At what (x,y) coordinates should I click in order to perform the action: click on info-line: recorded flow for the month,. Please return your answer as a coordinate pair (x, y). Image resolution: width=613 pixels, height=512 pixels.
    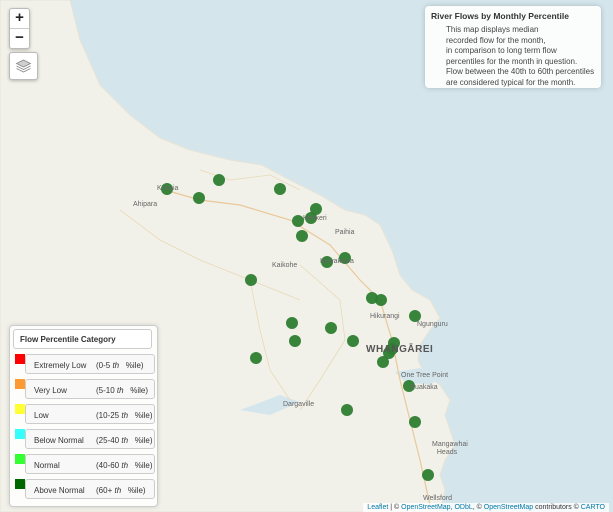
    Looking at the image, I should click on (496, 40).